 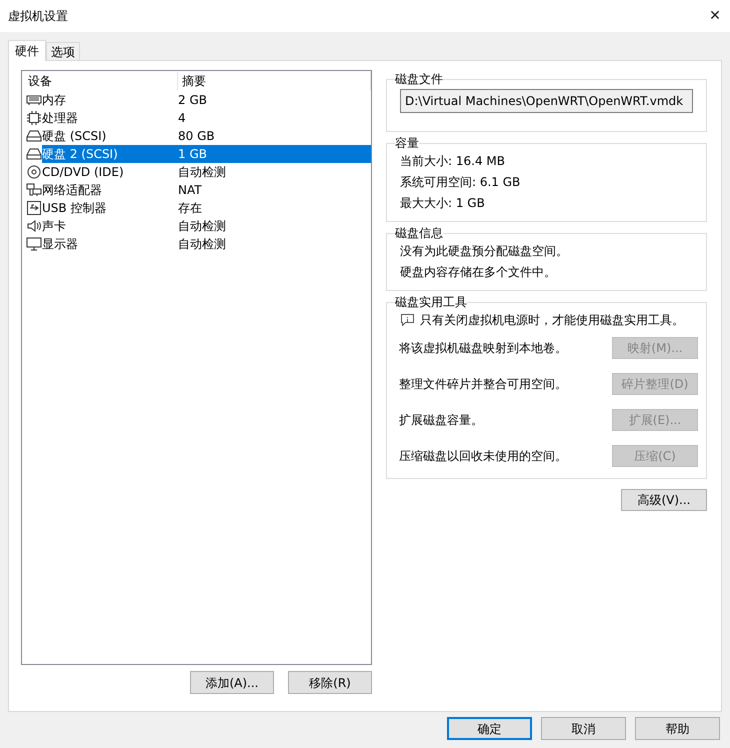 I want to click on utility-text: 整理文件碎片并整合可用空间。, so click(x=483, y=384).